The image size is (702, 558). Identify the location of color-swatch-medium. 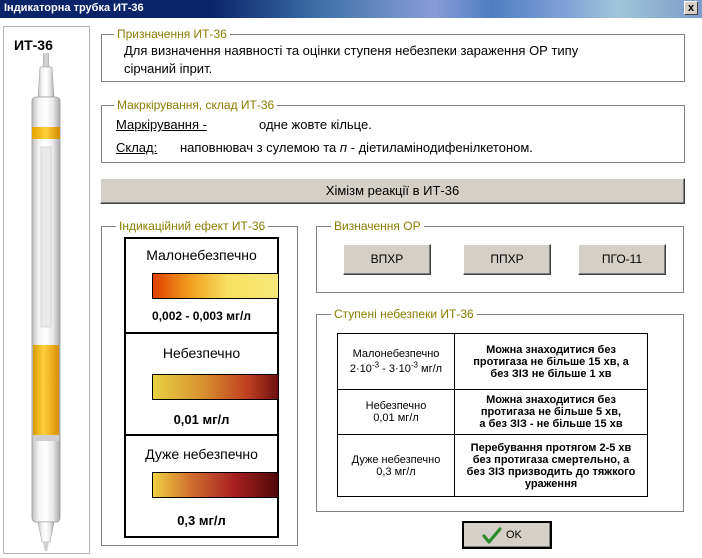
(215, 387).